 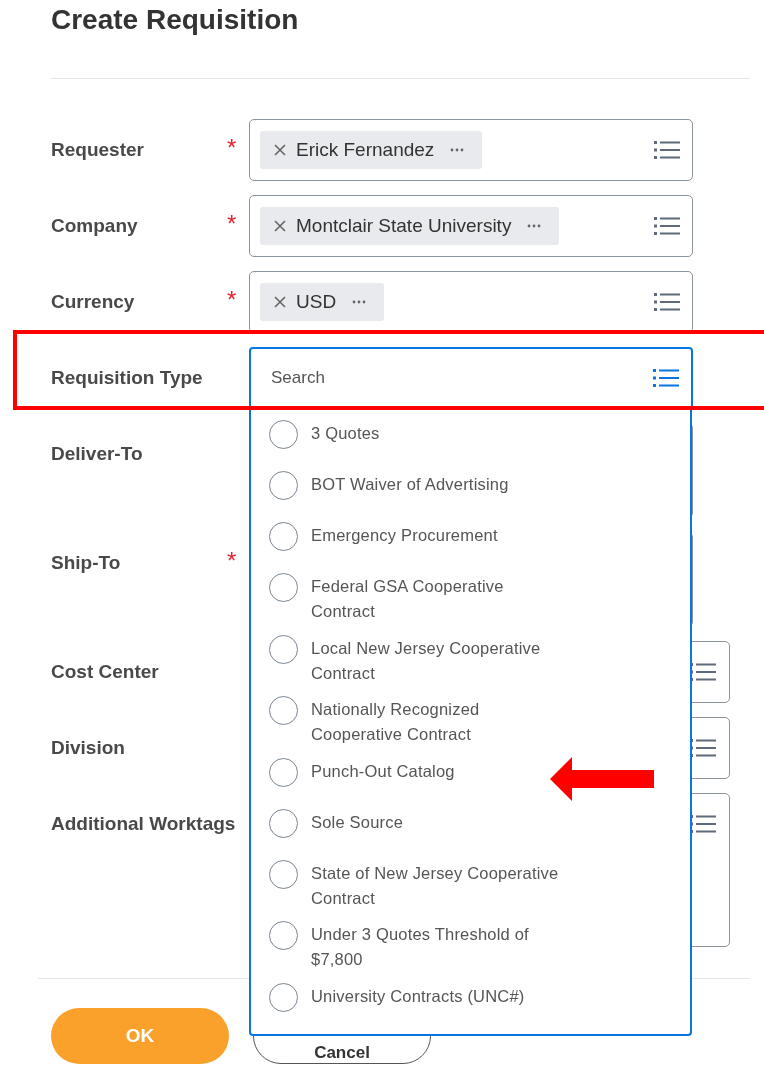 I want to click on arrow-icon, so click(x=602, y=779).